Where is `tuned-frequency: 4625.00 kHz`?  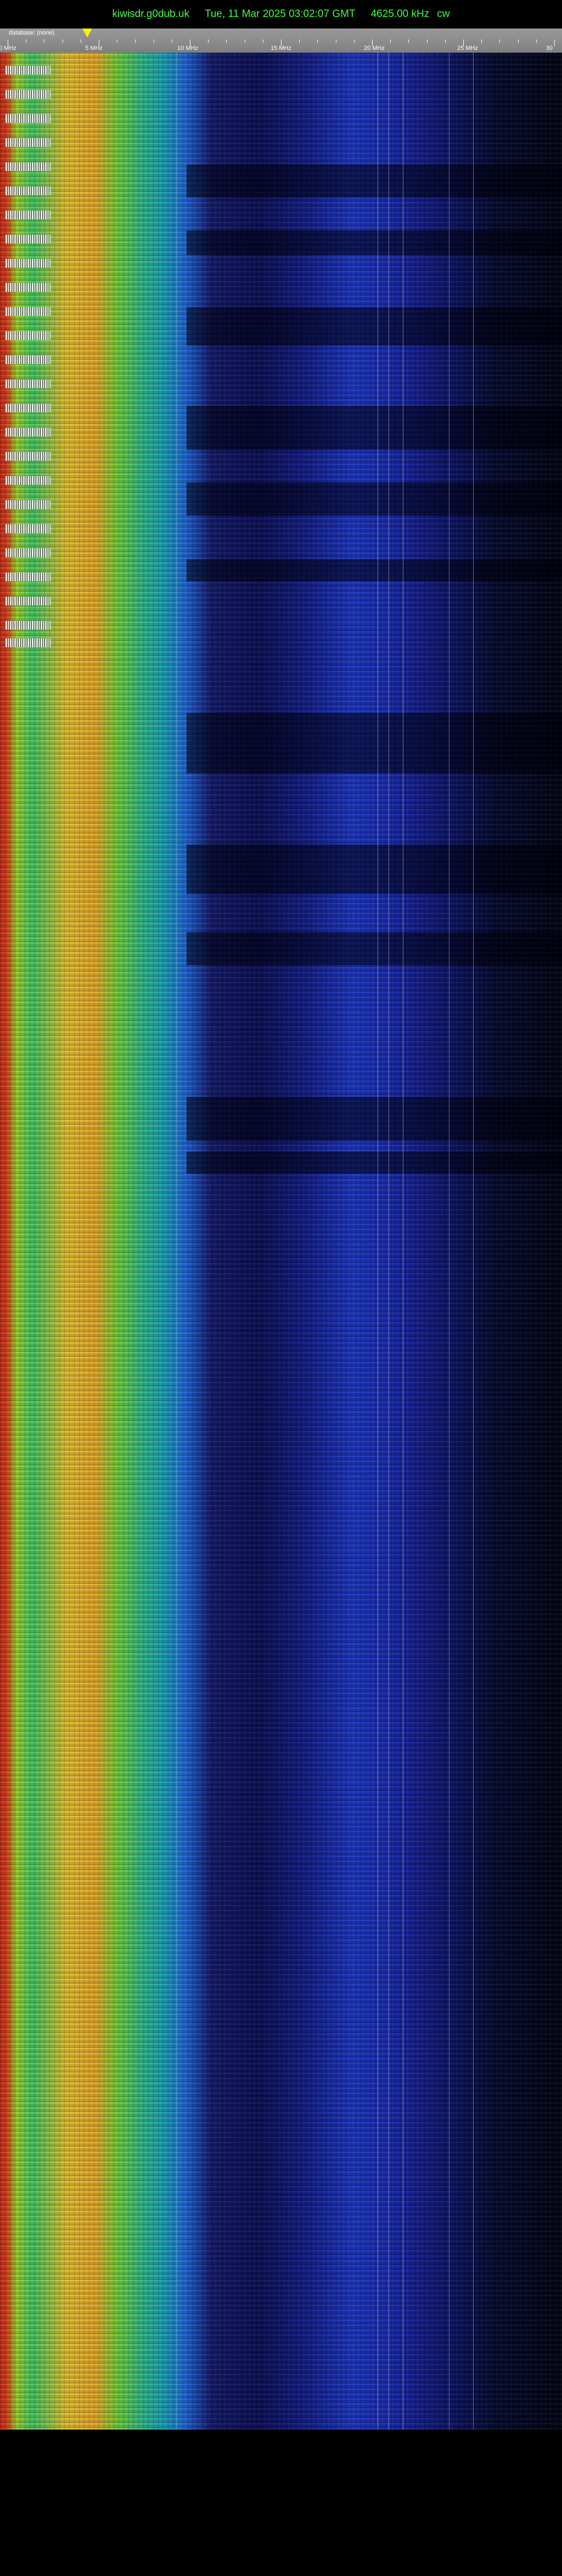 tuned-frequency: 4625.00 kHz is located at coordinates (400, 14).